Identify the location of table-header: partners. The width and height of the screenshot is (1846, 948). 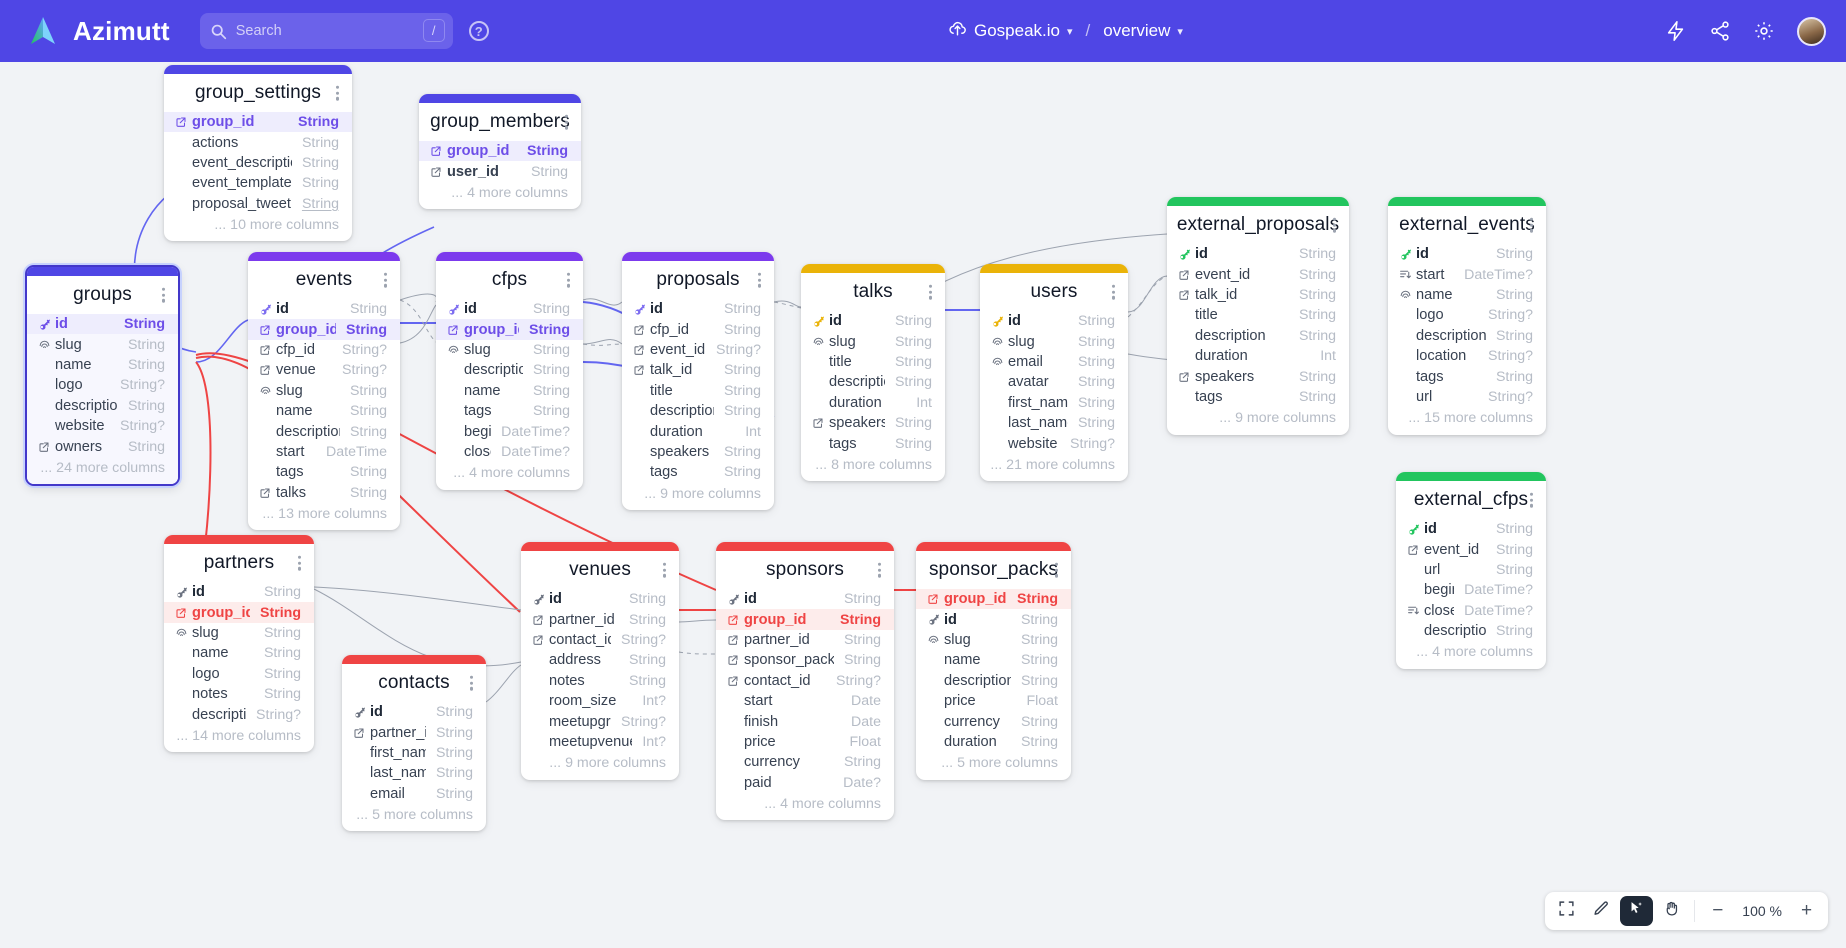
(239, 563).